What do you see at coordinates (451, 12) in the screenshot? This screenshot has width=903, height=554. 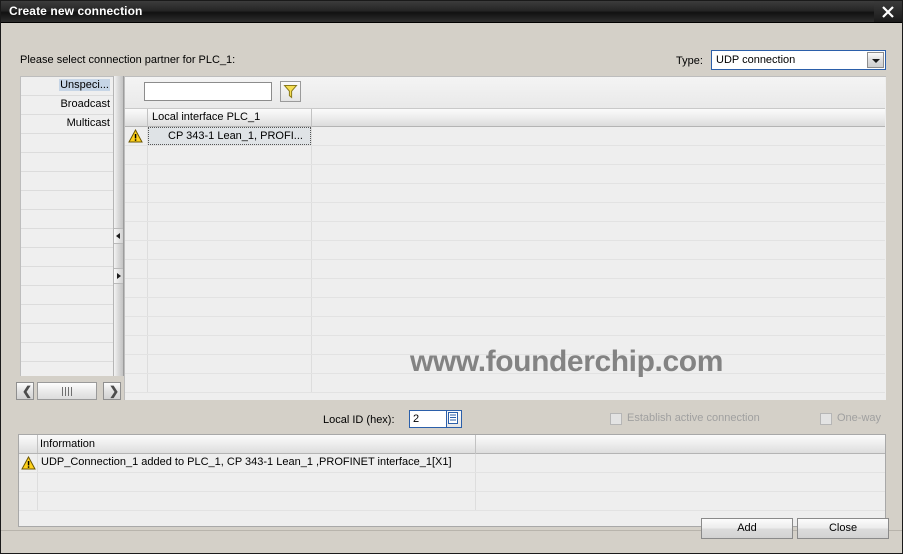 I see `dialog-titlebar: Create new connection` at bounding box center [451, 12].